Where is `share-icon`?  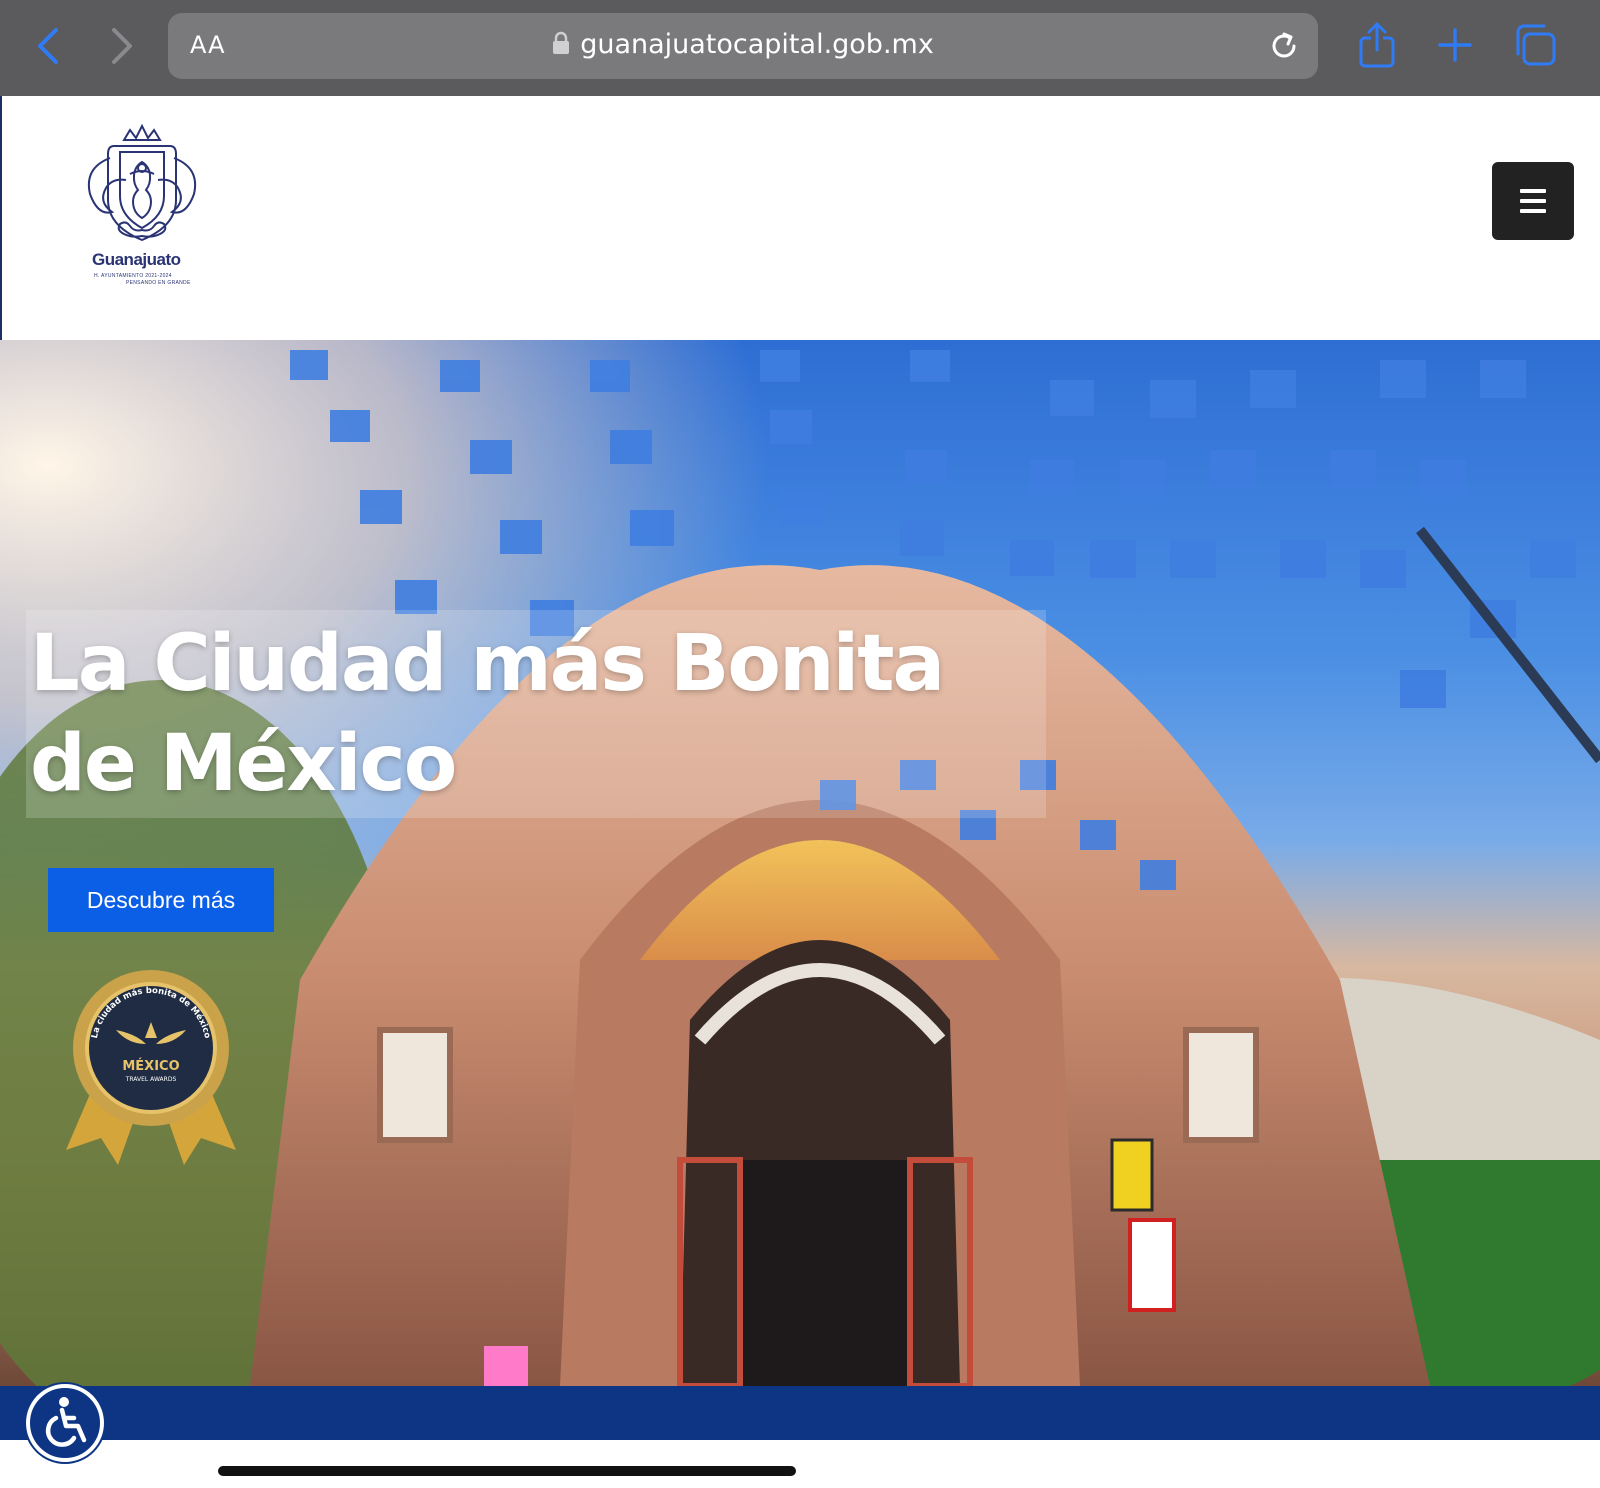 share-icon is located at coordinates (1377, 45).